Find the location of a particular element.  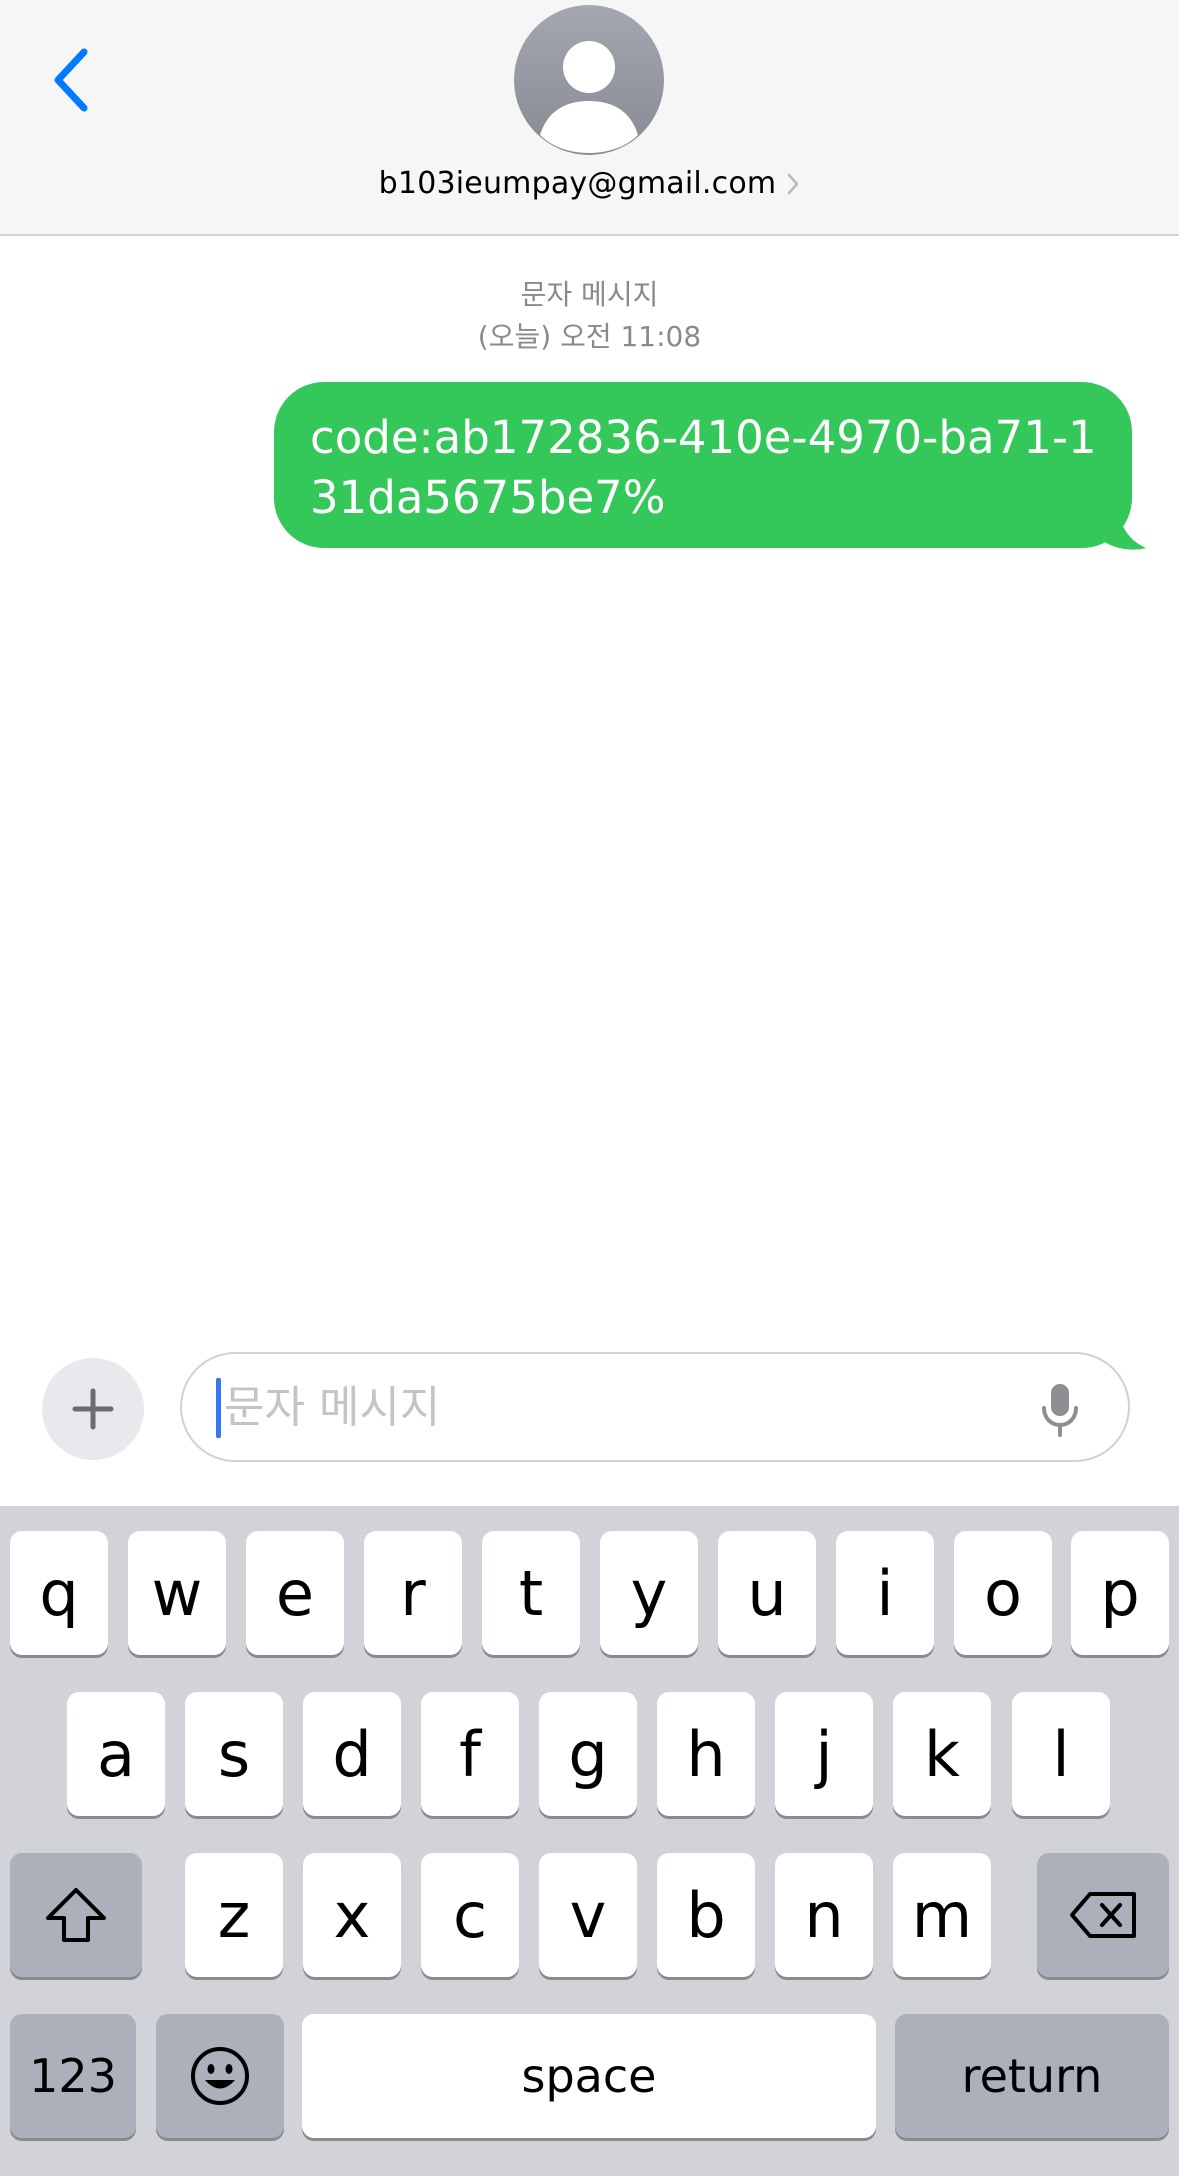

numbers-key: 123 is located at coordinates (73, 2076).